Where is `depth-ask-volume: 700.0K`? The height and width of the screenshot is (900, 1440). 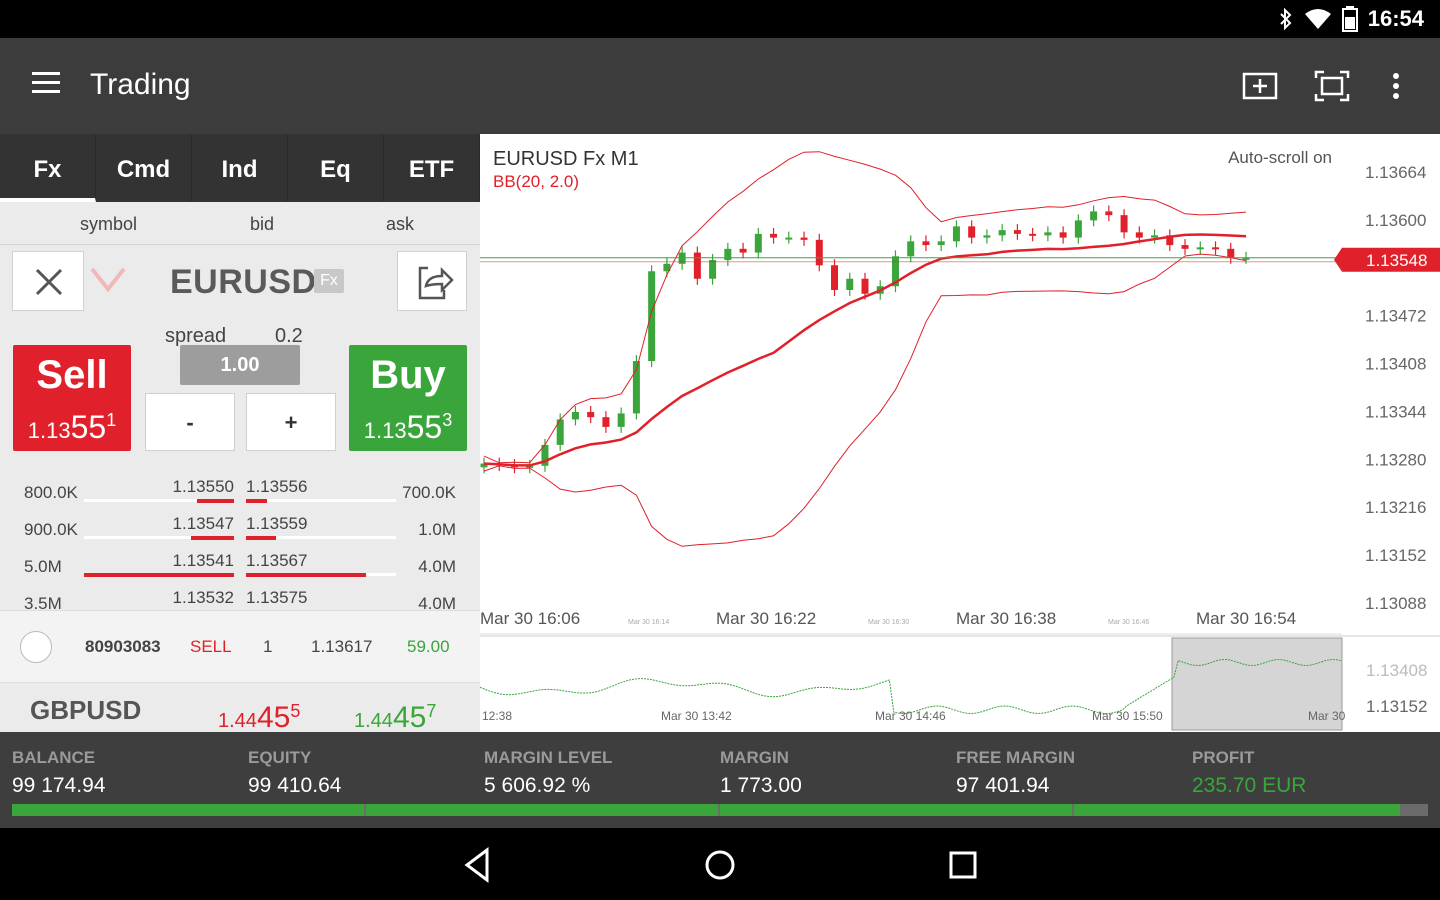
depth-ask-volume: 700.0K is located at coordinates (429, 492).